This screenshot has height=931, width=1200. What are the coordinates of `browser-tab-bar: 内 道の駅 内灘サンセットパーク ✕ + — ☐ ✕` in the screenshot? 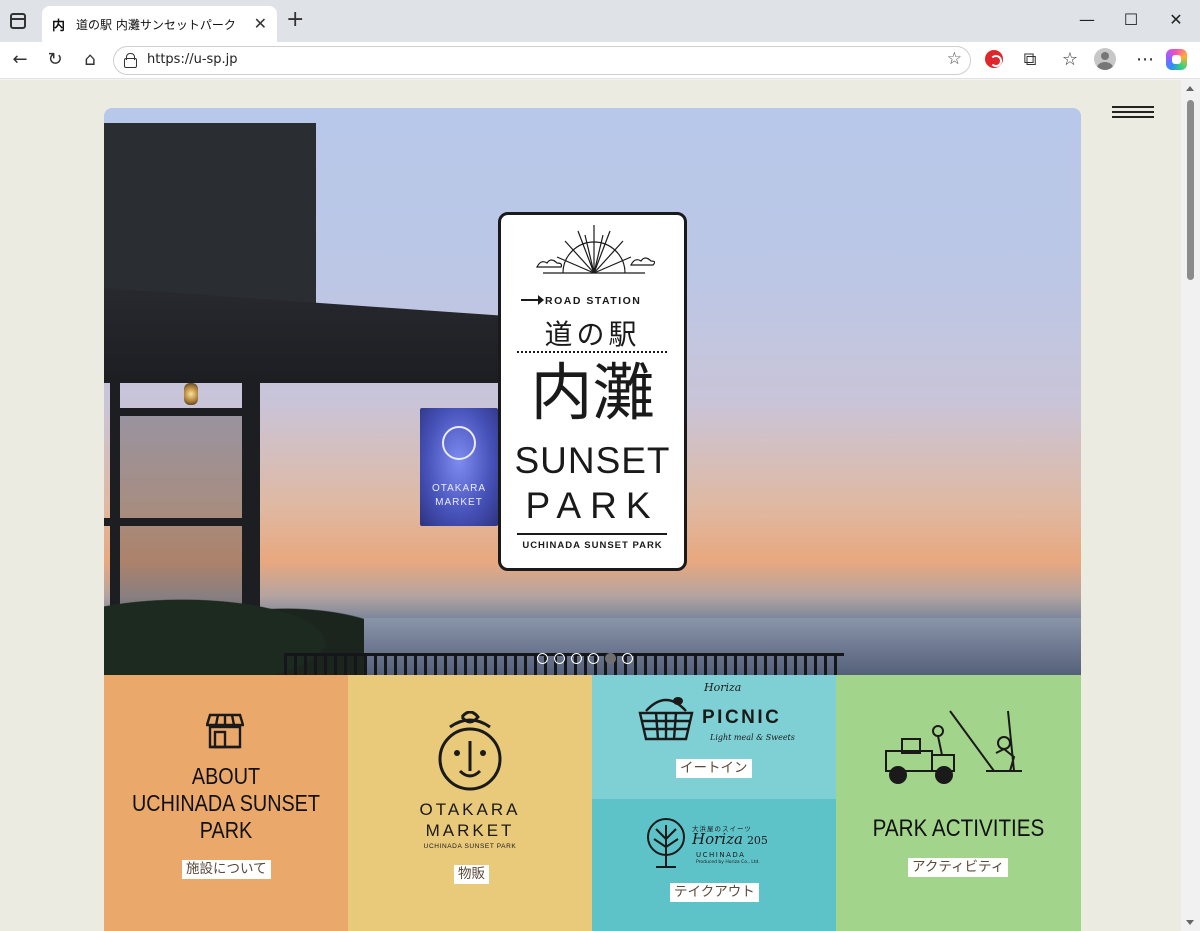 It's located at (600, 21).